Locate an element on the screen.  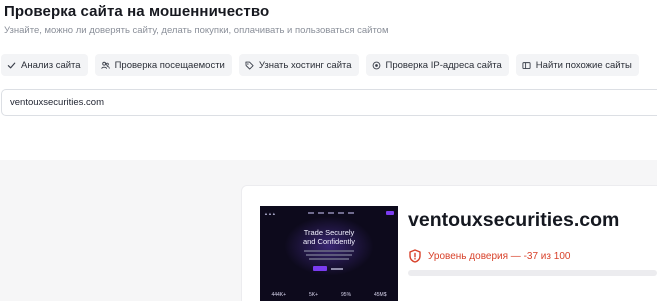
preview-nav-links is located at coordinates (330, 213).